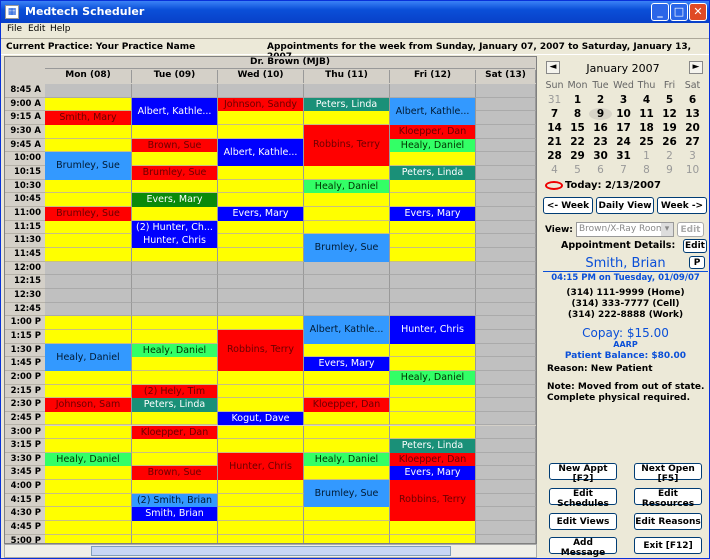 This screenshot has width=710, height=559. What do you see at coordinates (690, 229) in the screenshot?
I see `view-edit-button: Edit` at bounding box center [690, 229].